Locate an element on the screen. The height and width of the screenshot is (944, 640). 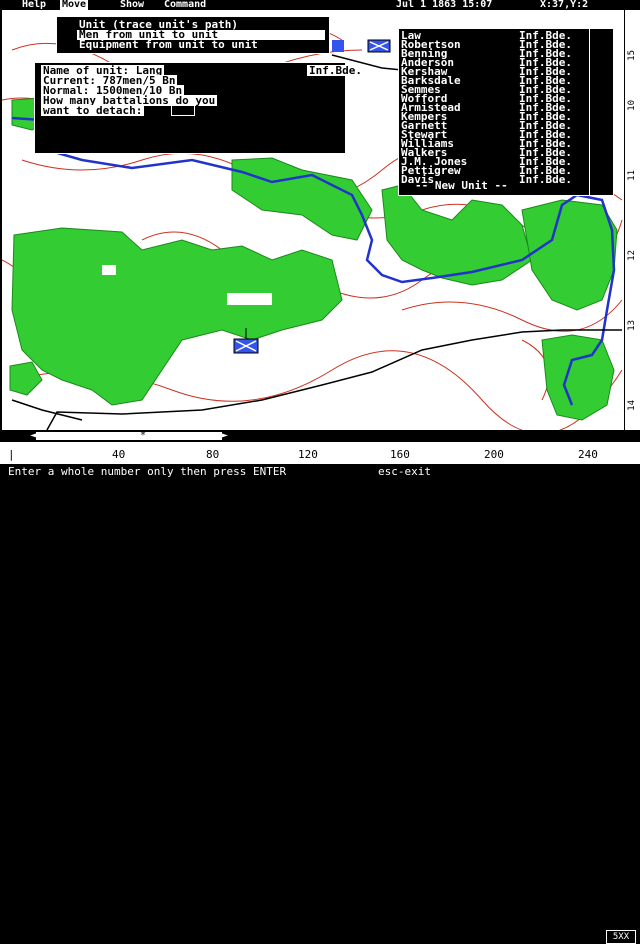
list-scrollbar is located at coordinates (596, 112).